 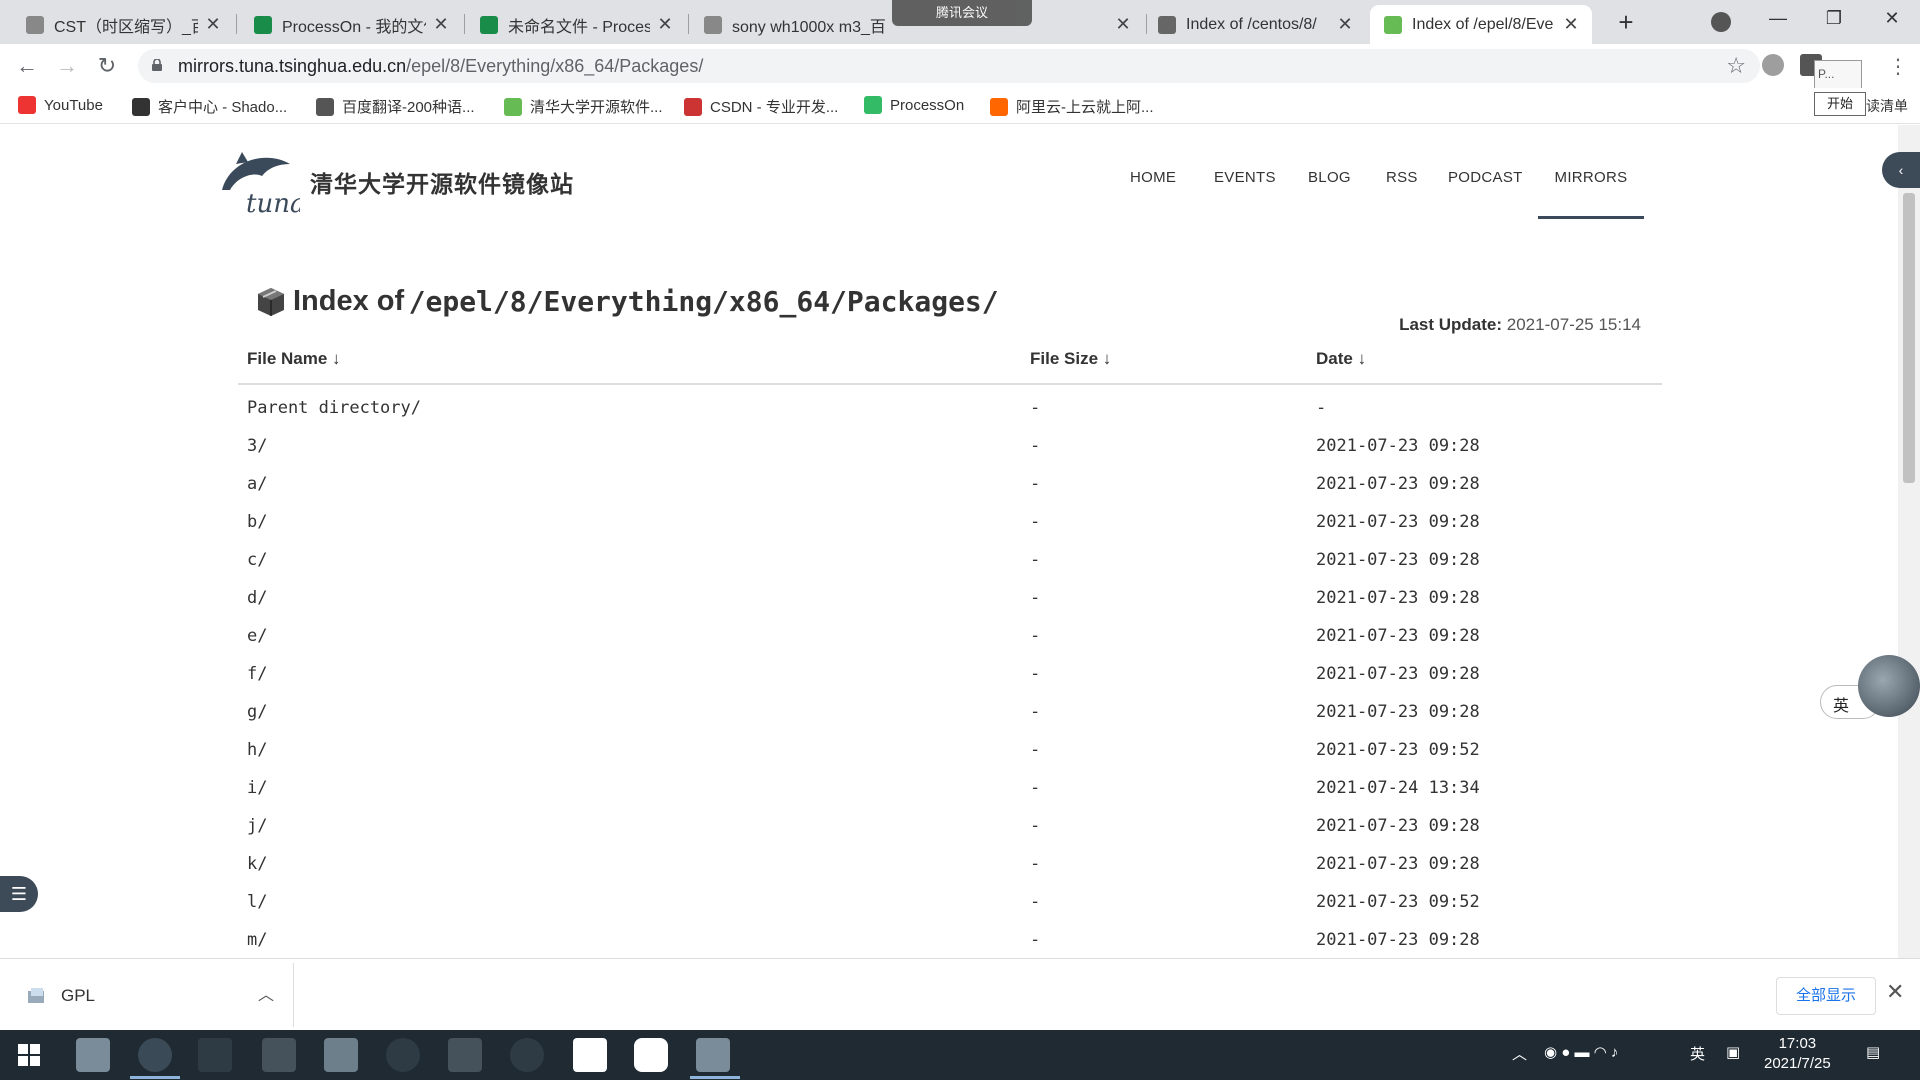 What do you see at coordinates (1834, 18) in the screenshot?
I see `restore-button: ❐` at bounding box center [1834, 18].